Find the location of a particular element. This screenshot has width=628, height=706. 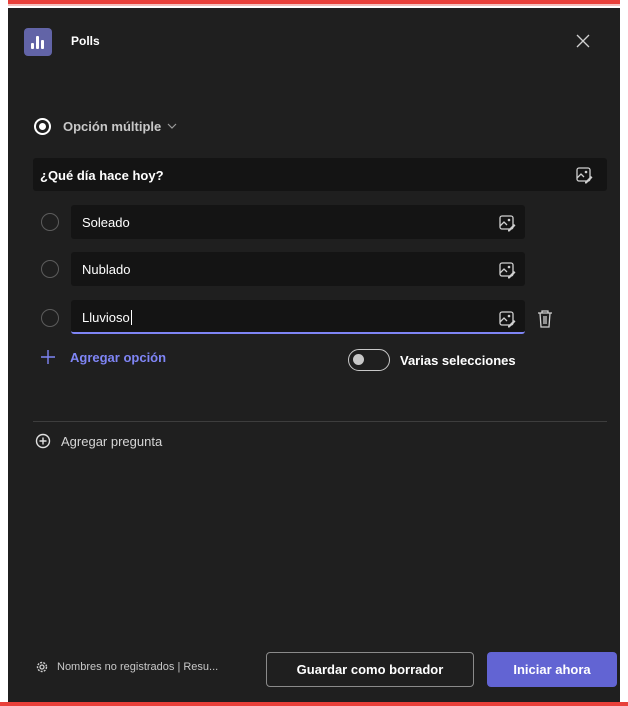

option-text: Soleado is located at coordinates (106, 222).